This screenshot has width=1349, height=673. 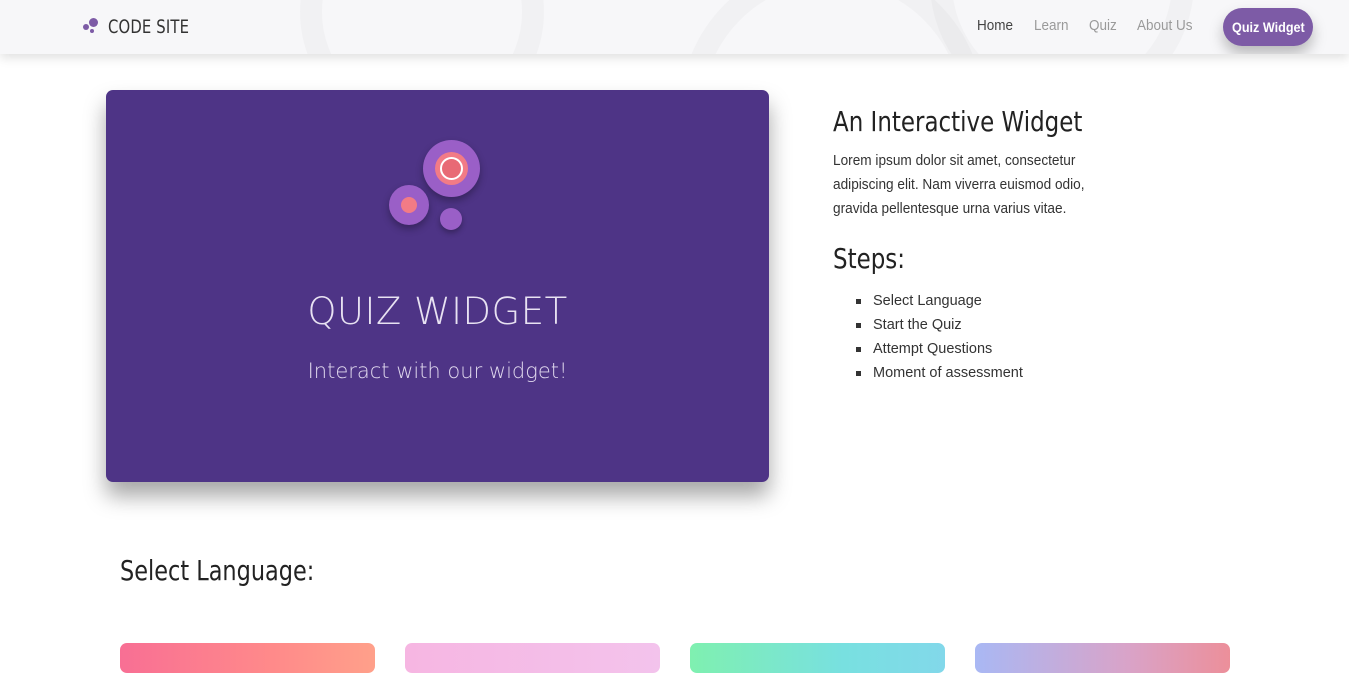 I want to click on navbar-decoration, so click(x=422, y=27).